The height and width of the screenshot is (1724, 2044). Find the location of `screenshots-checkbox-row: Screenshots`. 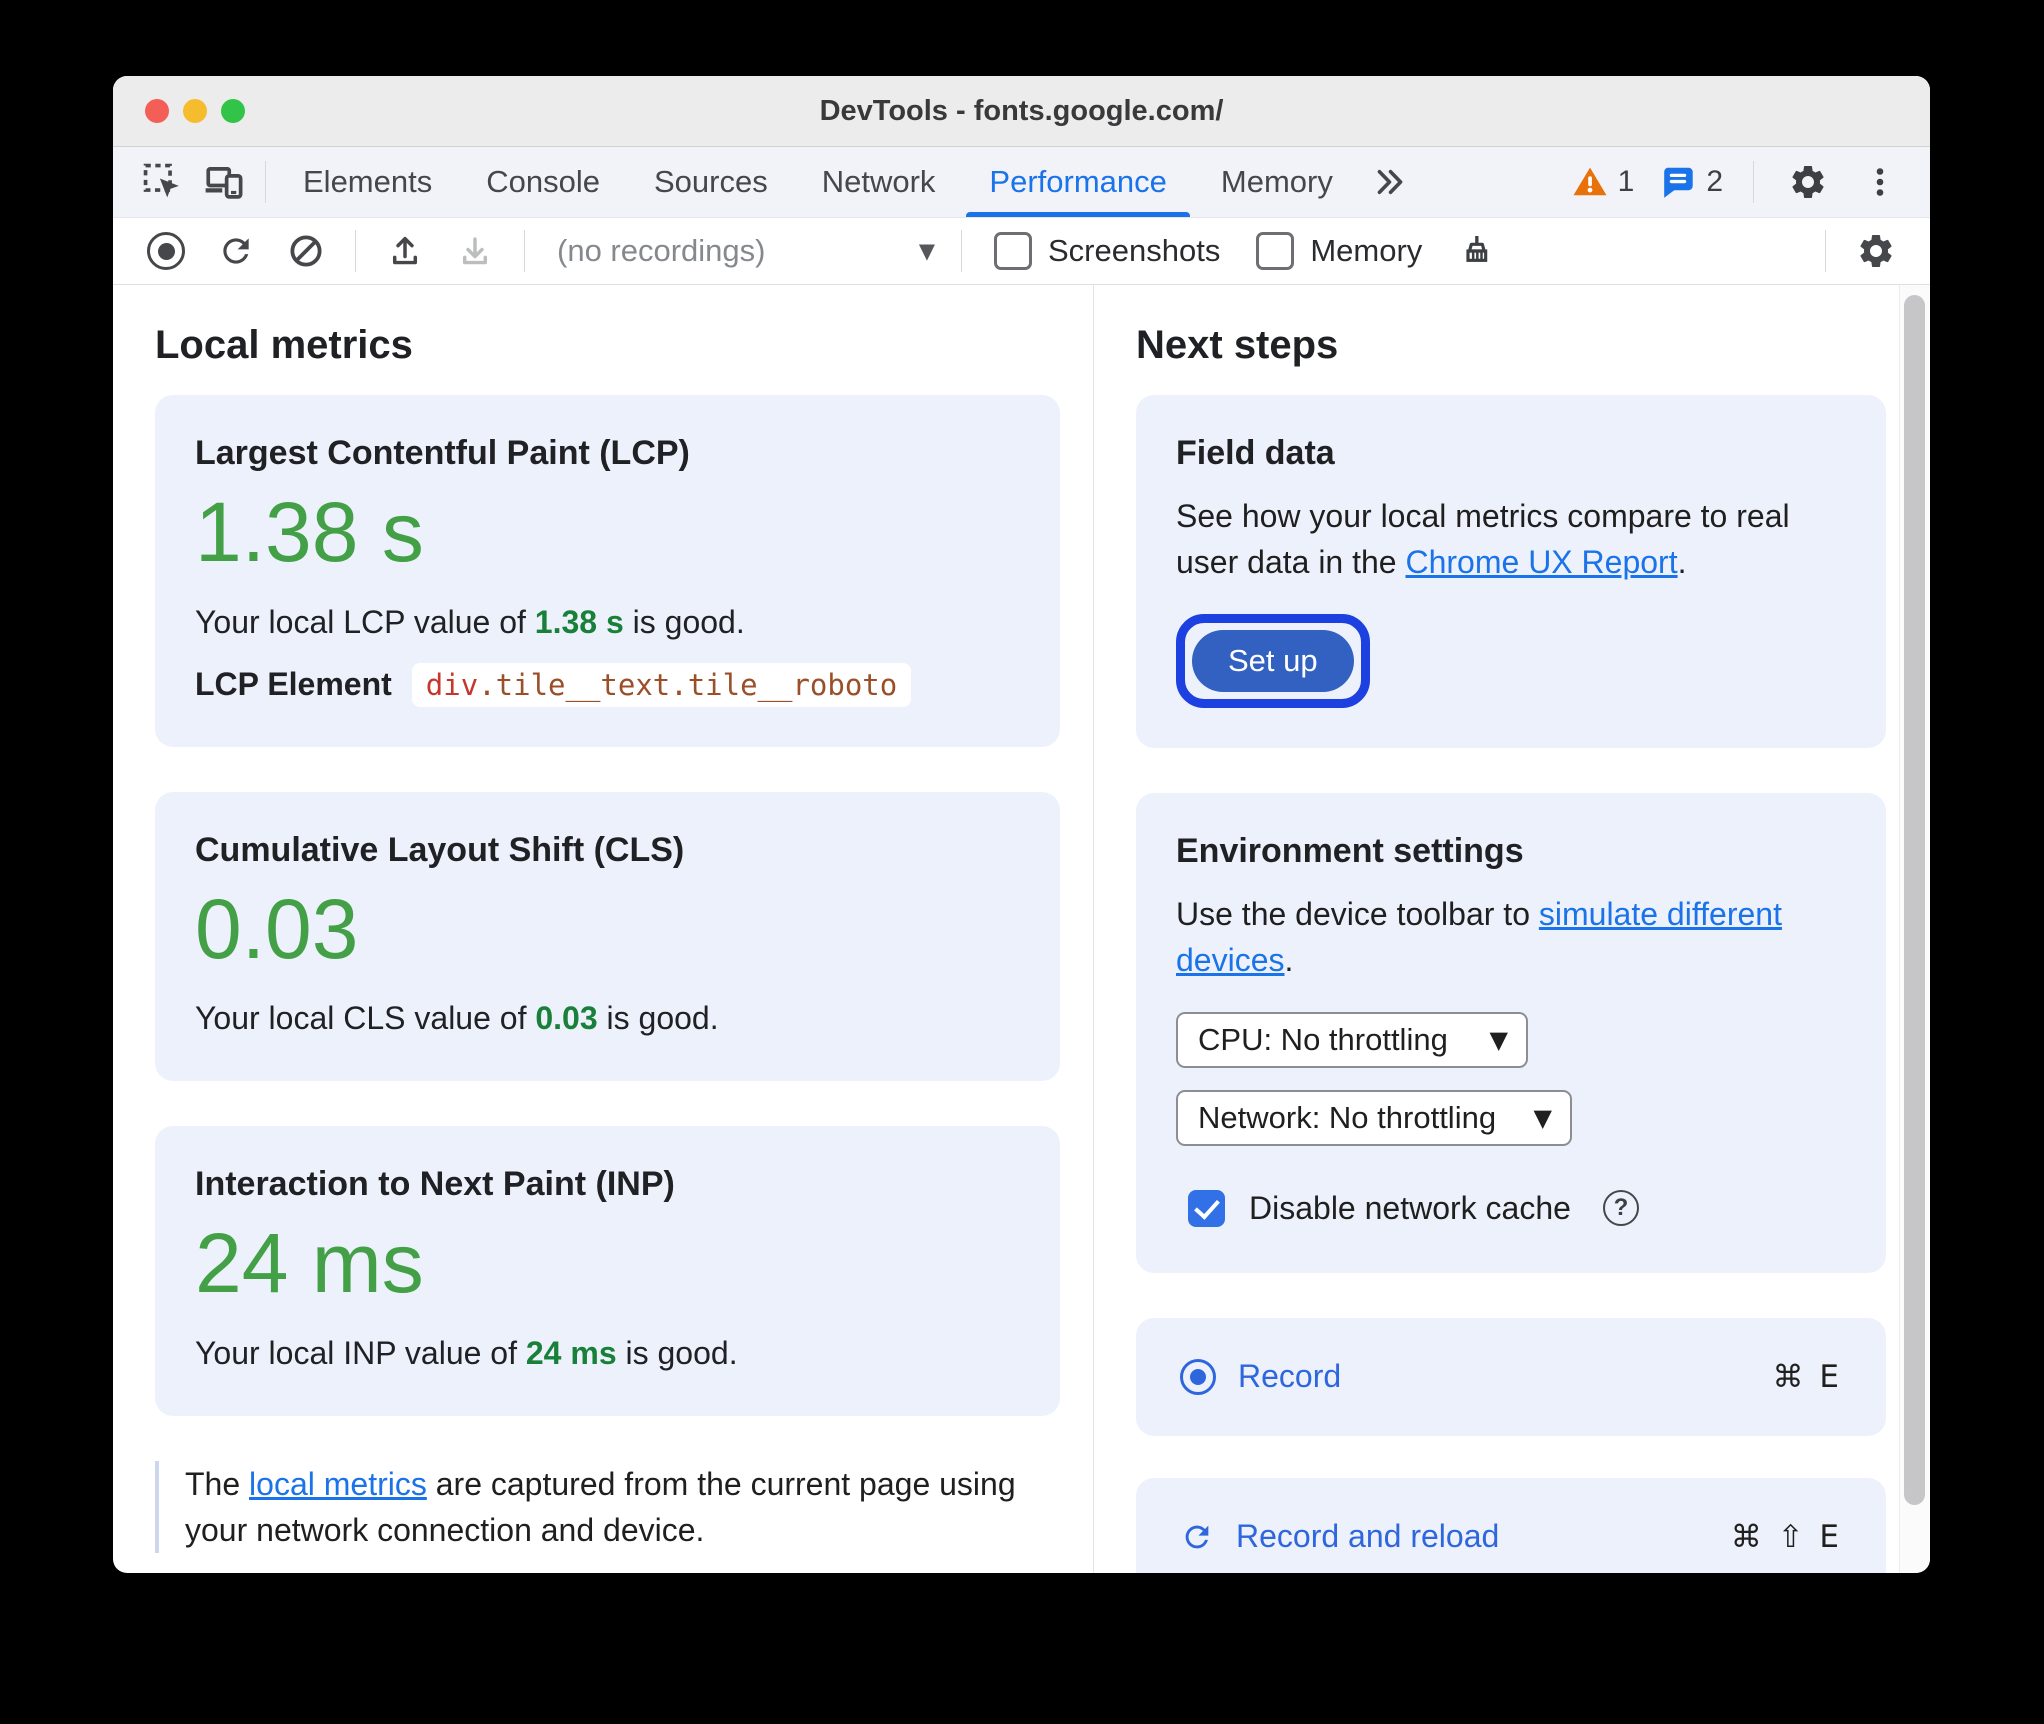

screenshots-checkbox-row: Screenshots is located at coordinates (1107, 251).